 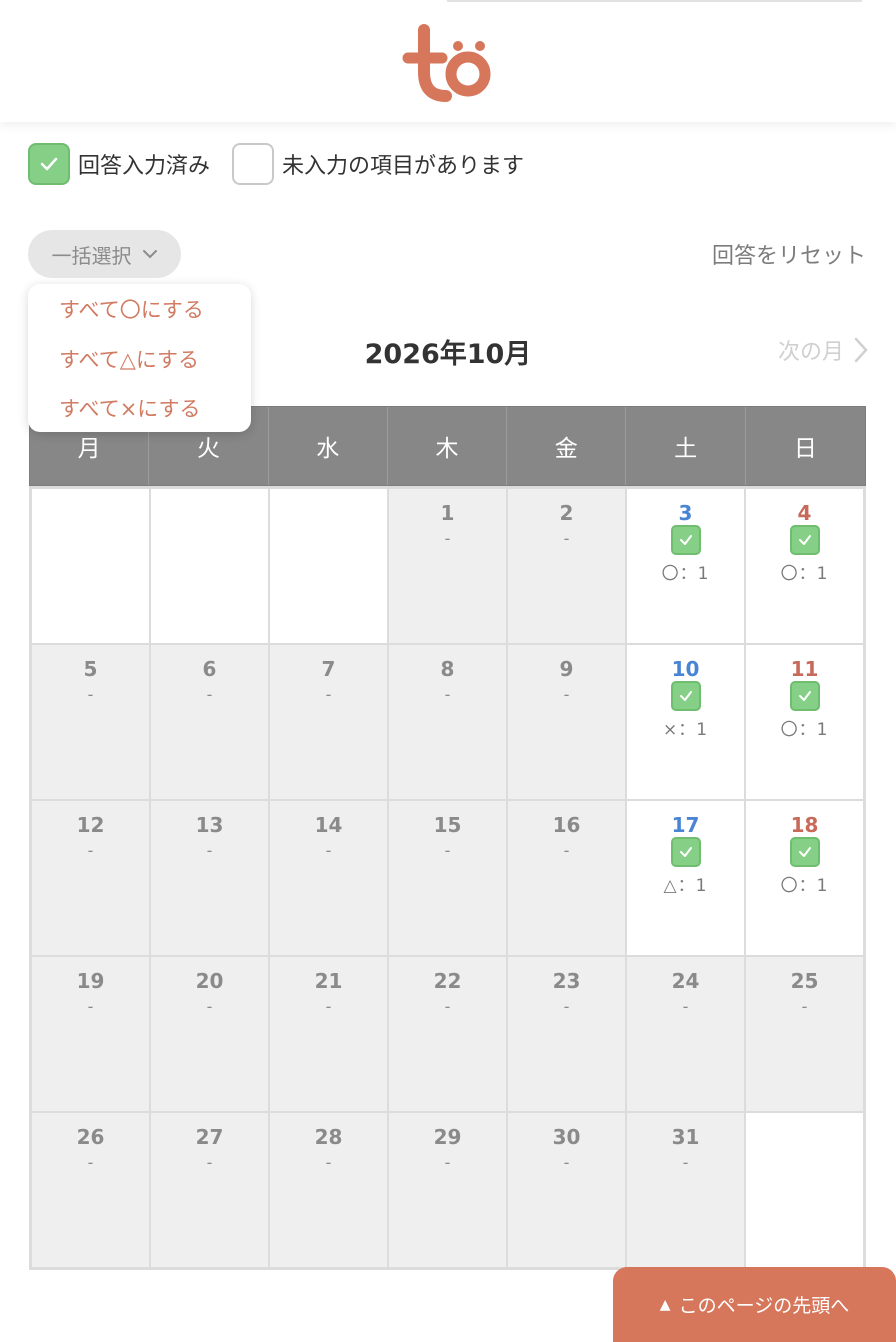 What do you see at coordinates (90, 669) in the screenshot?
I see `day-number: 5` at bounding box center [90, 669].